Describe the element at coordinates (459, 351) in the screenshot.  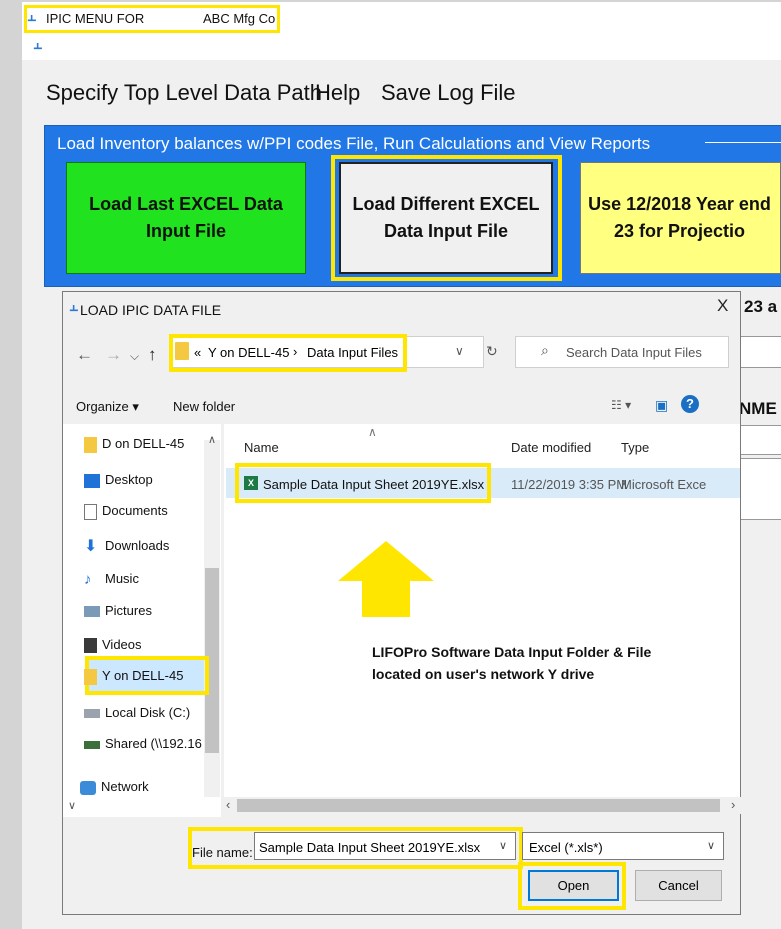
I see `address-dropdown-icon: ∨` at that location.